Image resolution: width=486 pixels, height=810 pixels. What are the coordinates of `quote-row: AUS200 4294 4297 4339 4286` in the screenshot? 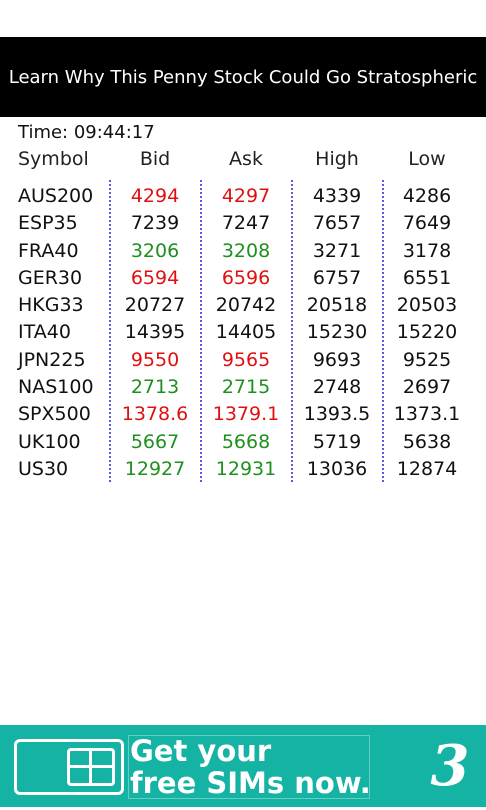 It's located at (243, 196).